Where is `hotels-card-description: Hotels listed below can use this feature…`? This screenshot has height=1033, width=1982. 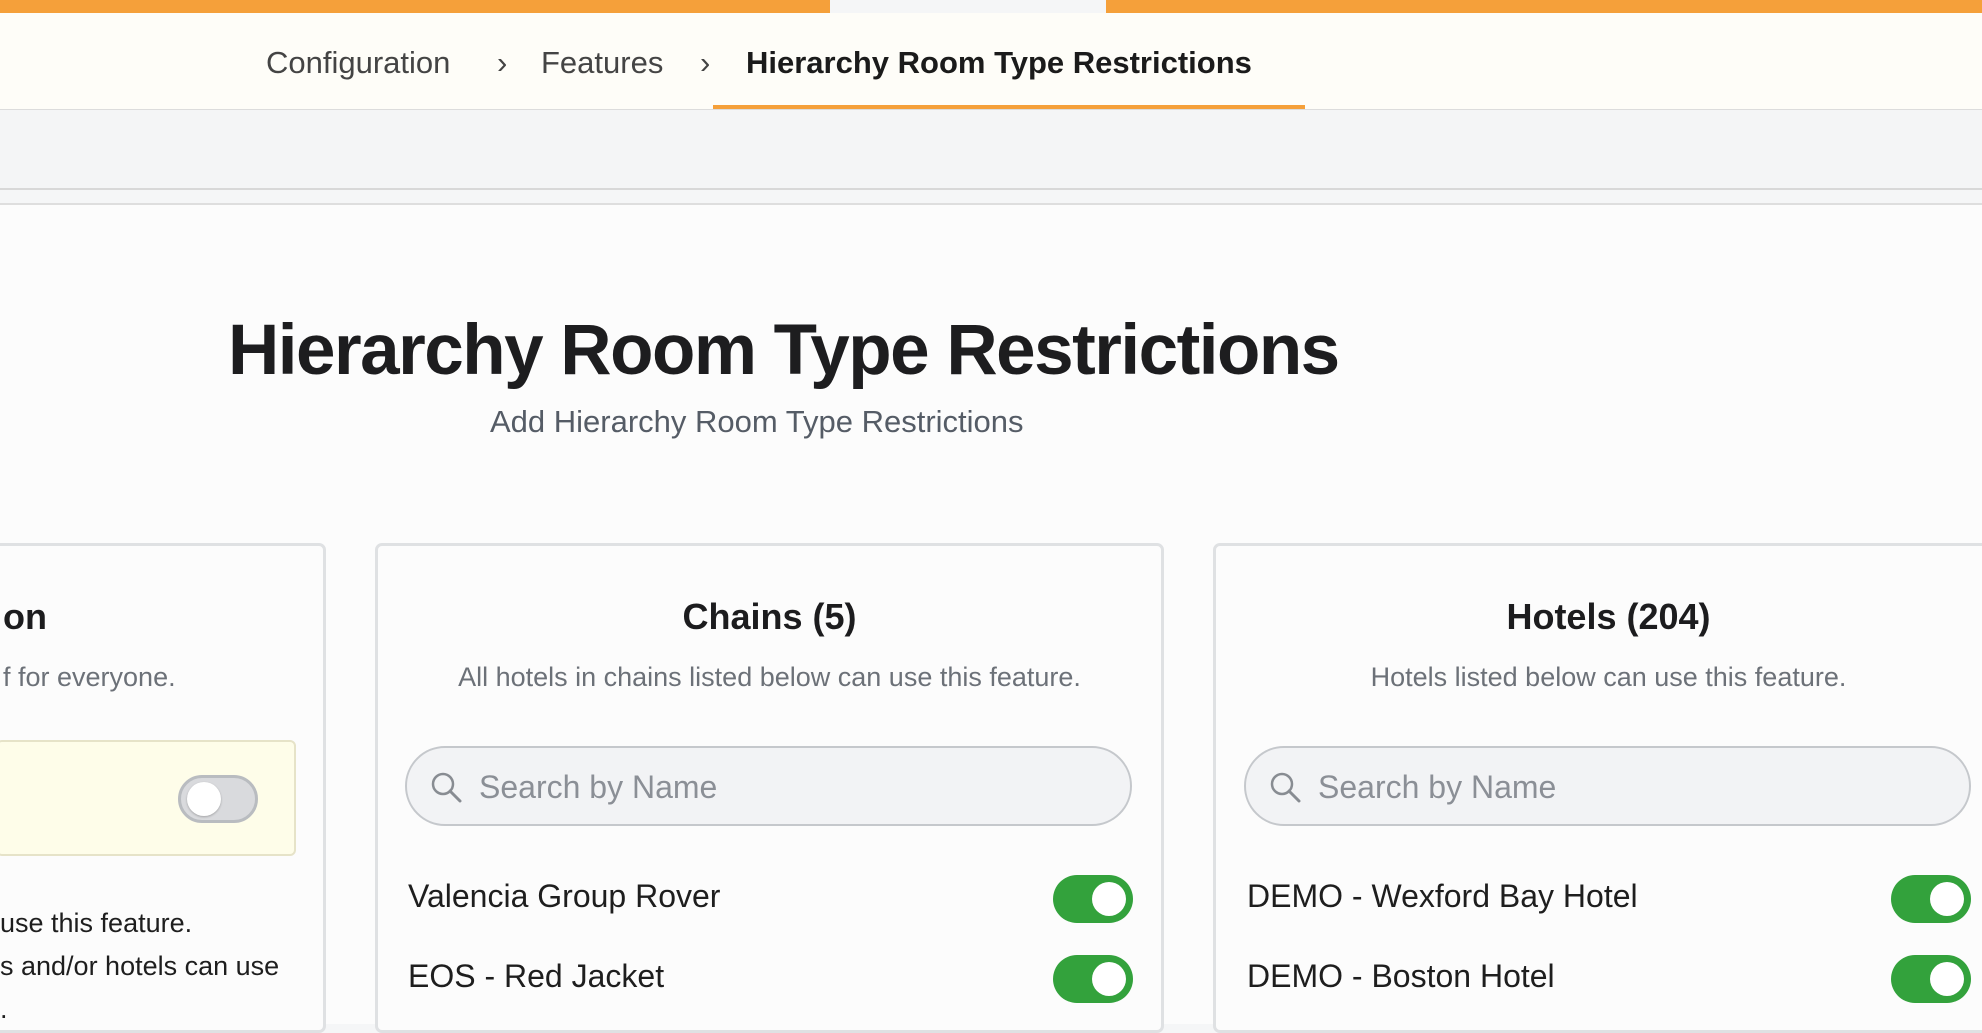
hotels-card-description: Hotels listed below can use this feature… is located at coordinates (1608, 677).